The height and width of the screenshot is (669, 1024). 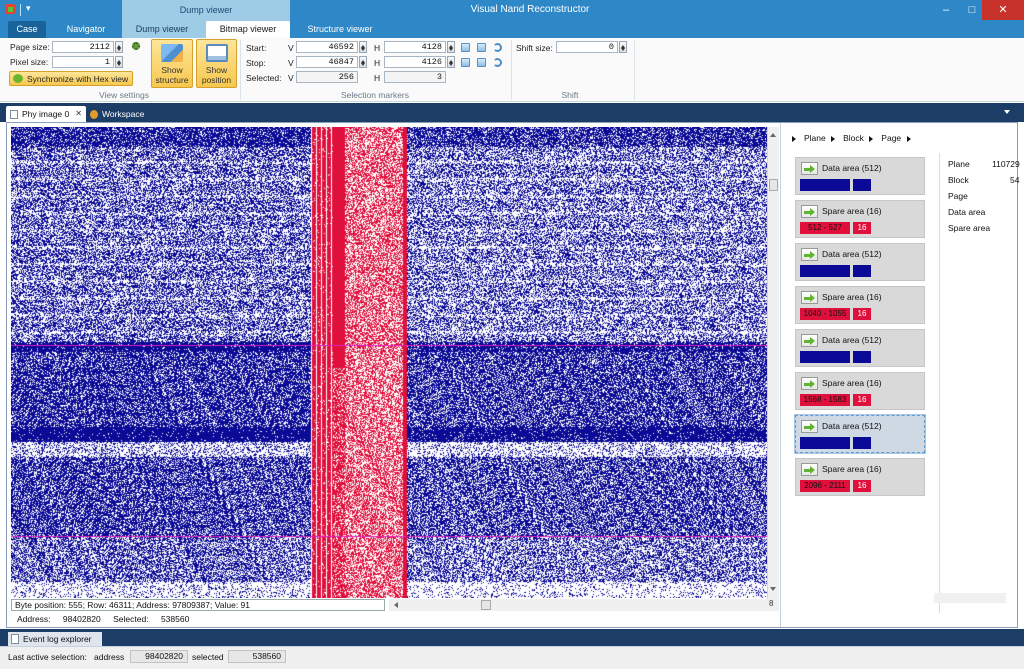 I want to click on block-value: 54, so click(x=1015, y=180).